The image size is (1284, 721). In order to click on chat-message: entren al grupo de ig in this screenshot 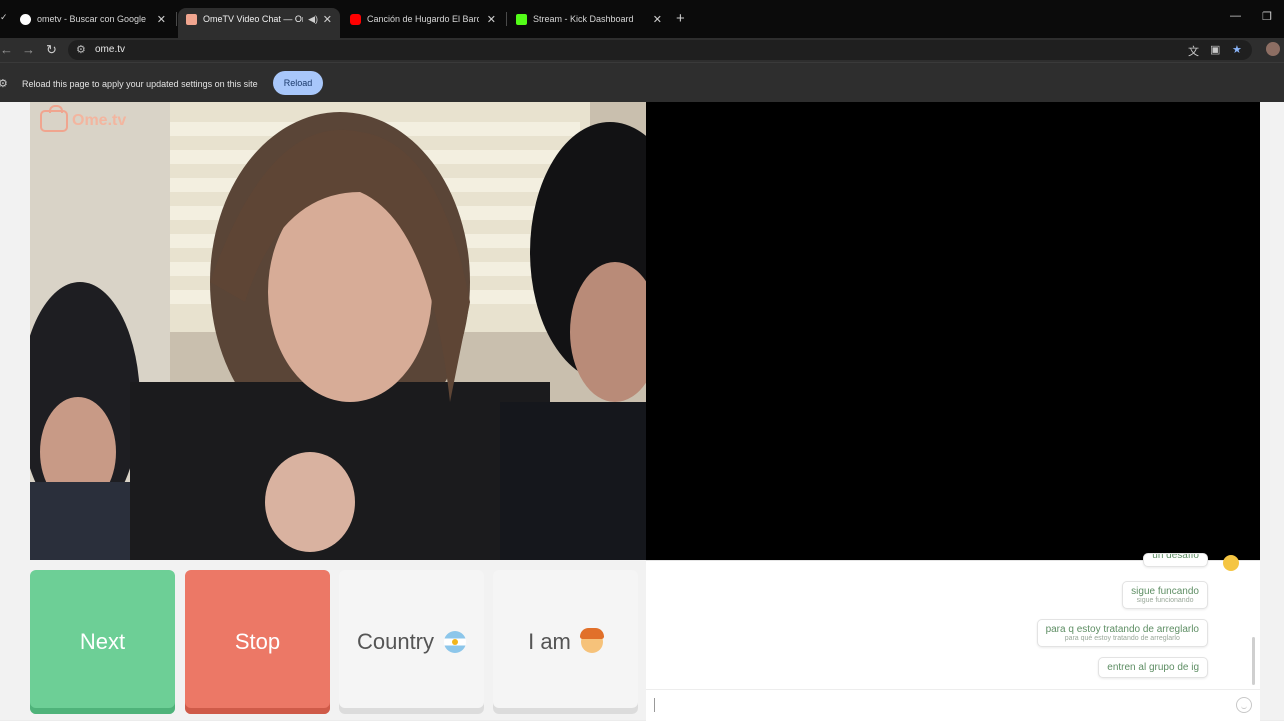, I will do `click(1153, 667)`.